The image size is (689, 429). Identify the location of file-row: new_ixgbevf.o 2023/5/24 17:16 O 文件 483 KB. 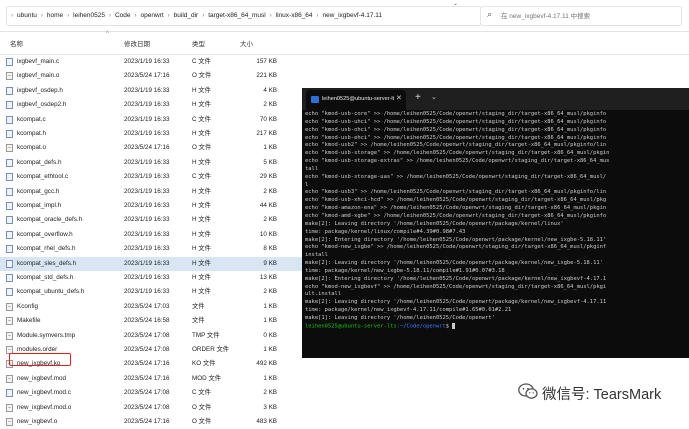
(150, 422).